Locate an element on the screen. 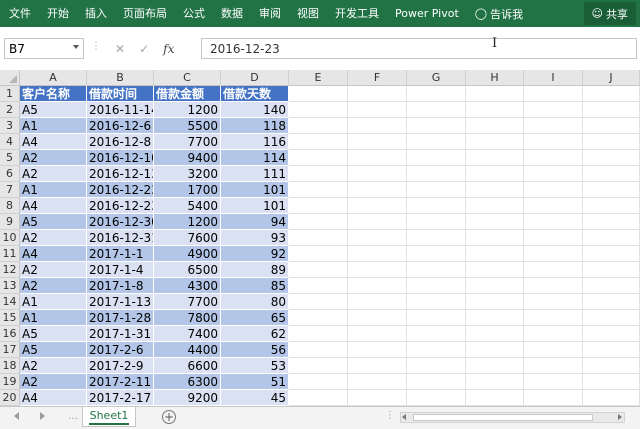  column-header: J is located at coordinates (611, 78).